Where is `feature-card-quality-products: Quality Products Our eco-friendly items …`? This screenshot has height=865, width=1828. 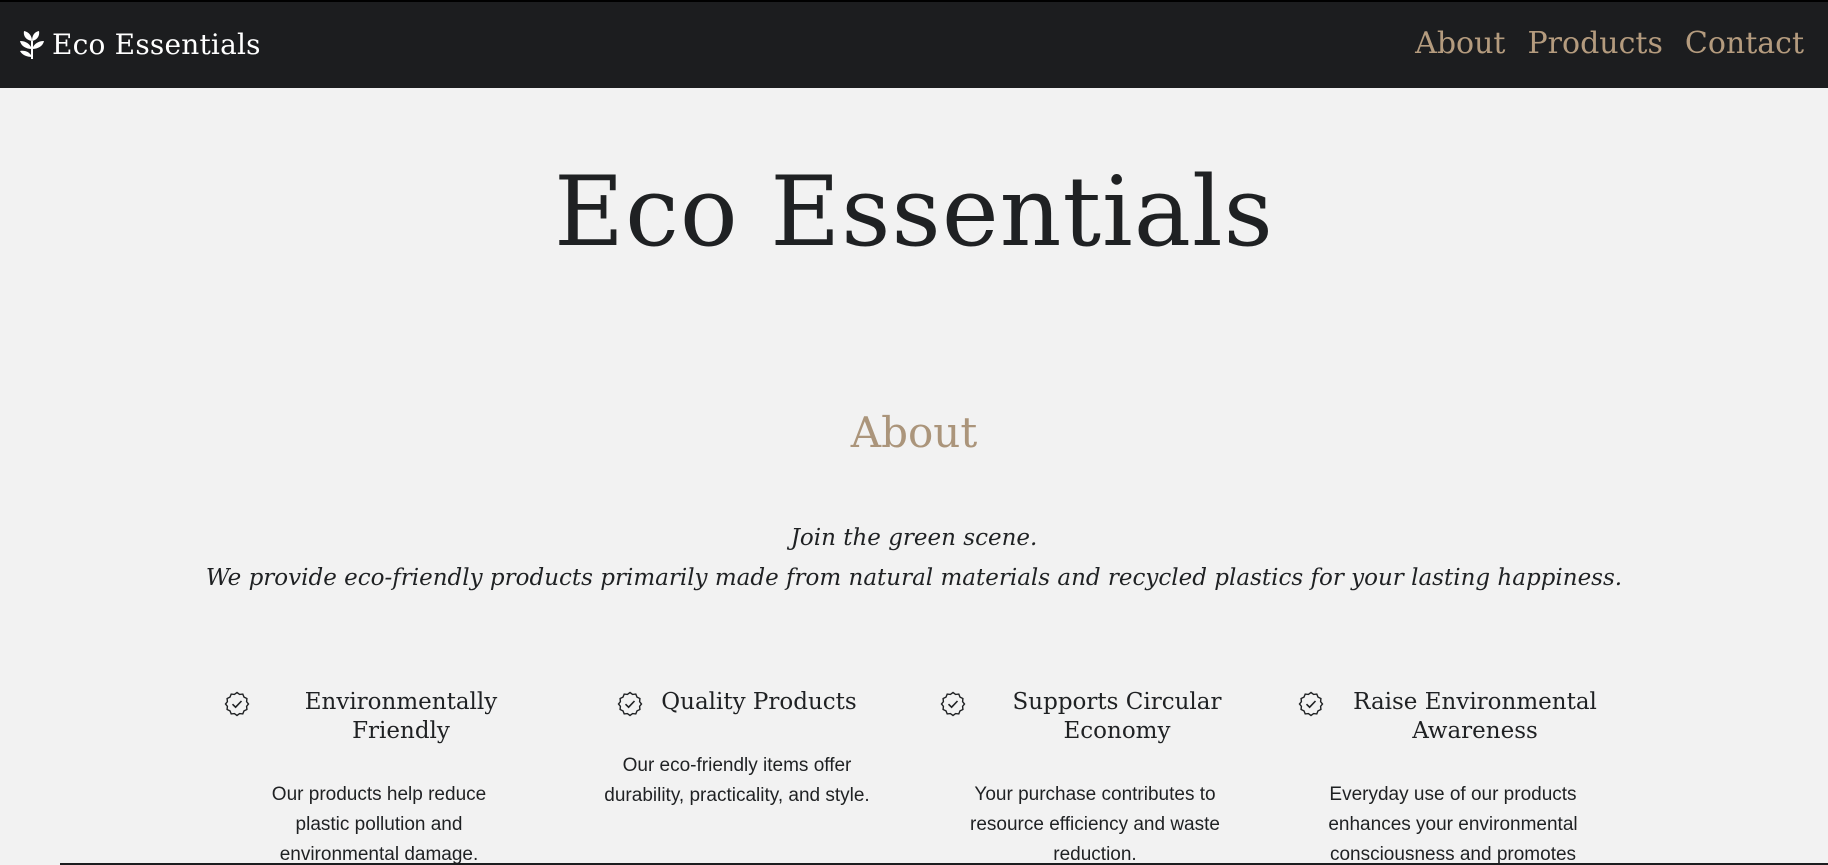
feature-card-quality-products: Quality Products Our eco-friendly items … is located at coordinates (737, 749).